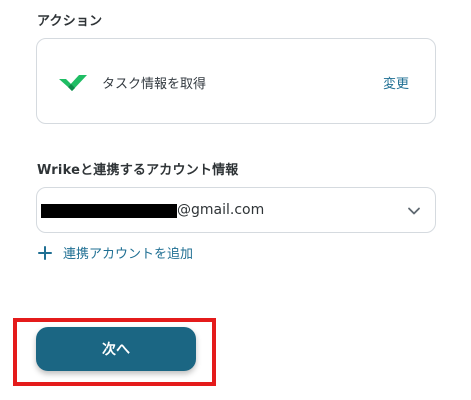 Image resolution: width=471 pixels, height=400 pixels. Describe the element at coordinates (109, 211) in the screenshot. I see `redacted-email` at that location.